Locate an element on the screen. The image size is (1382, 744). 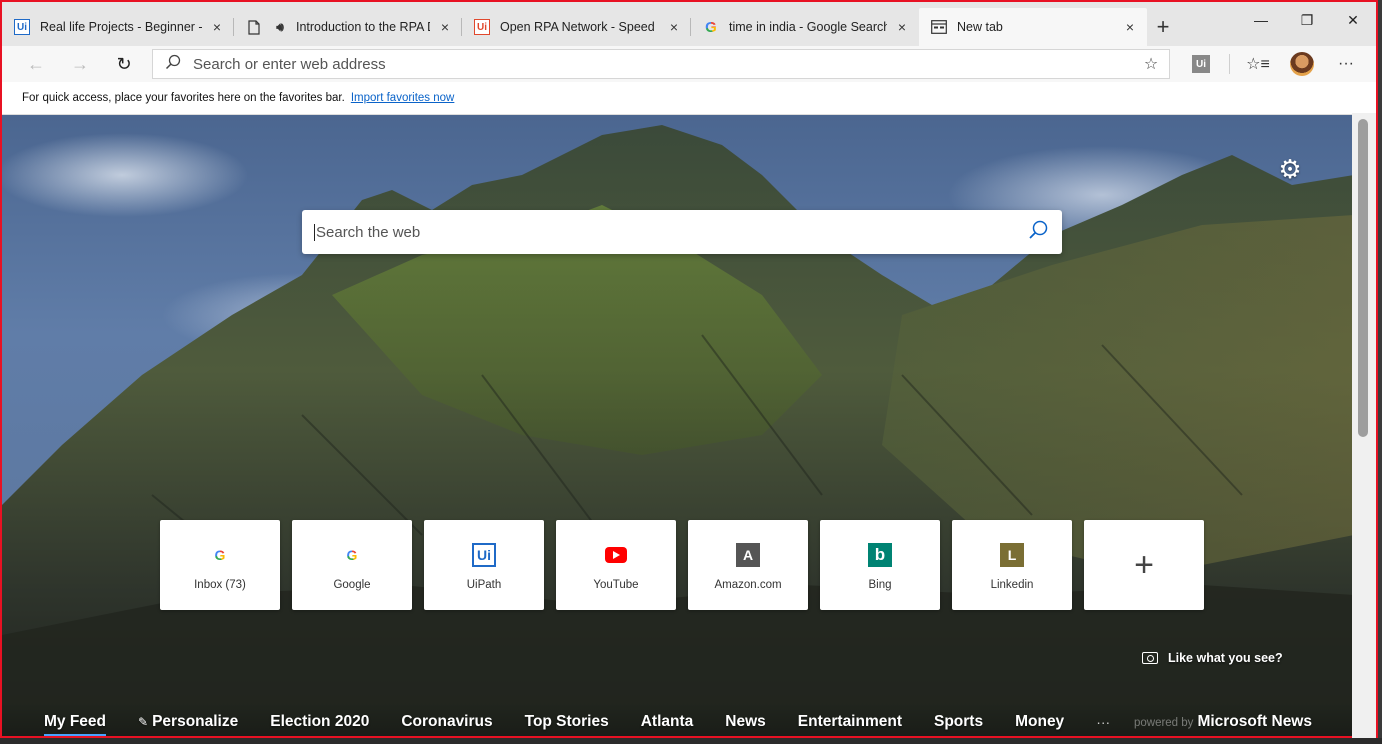
tab-new-tab: New tab × is located at coordinates (1033, 27).